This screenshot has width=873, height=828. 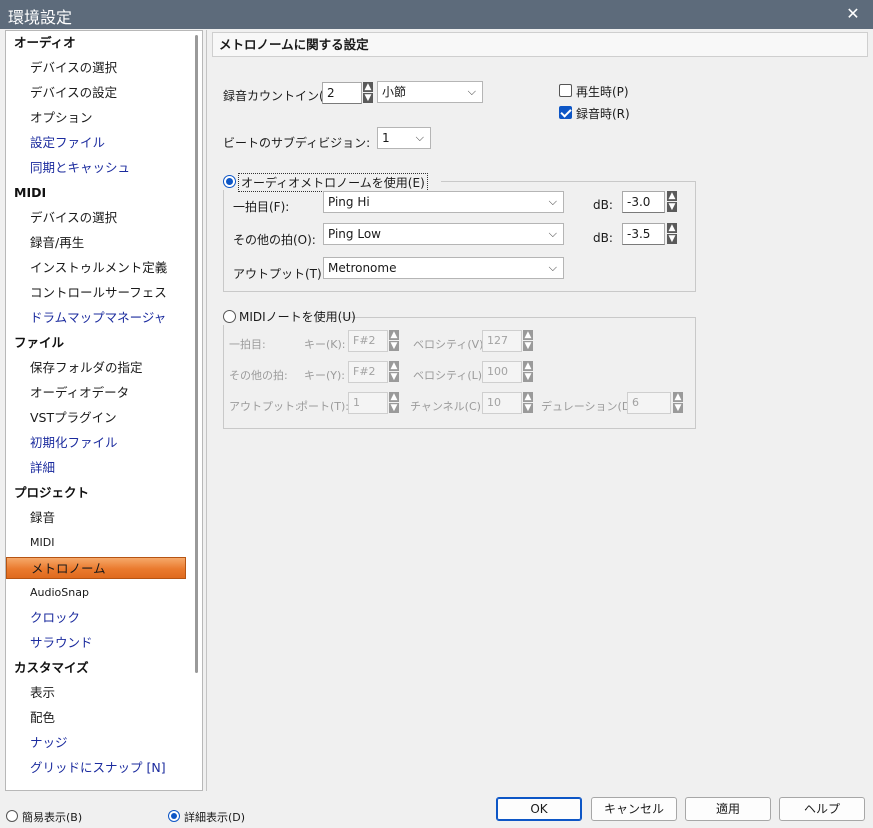 I want to click on sidebar-scrollbar, so click(x=196, y=354).